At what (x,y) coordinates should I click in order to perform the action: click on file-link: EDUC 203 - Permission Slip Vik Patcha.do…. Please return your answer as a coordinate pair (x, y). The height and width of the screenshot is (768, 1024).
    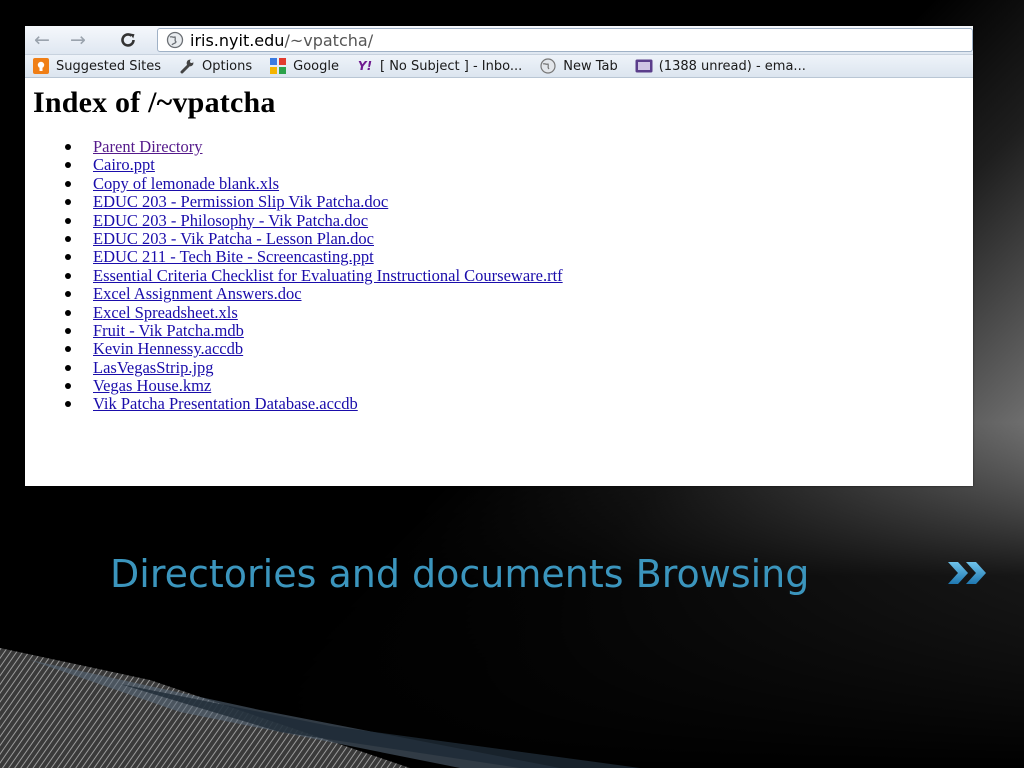
    Looking at the image, I should click on (240, 201).